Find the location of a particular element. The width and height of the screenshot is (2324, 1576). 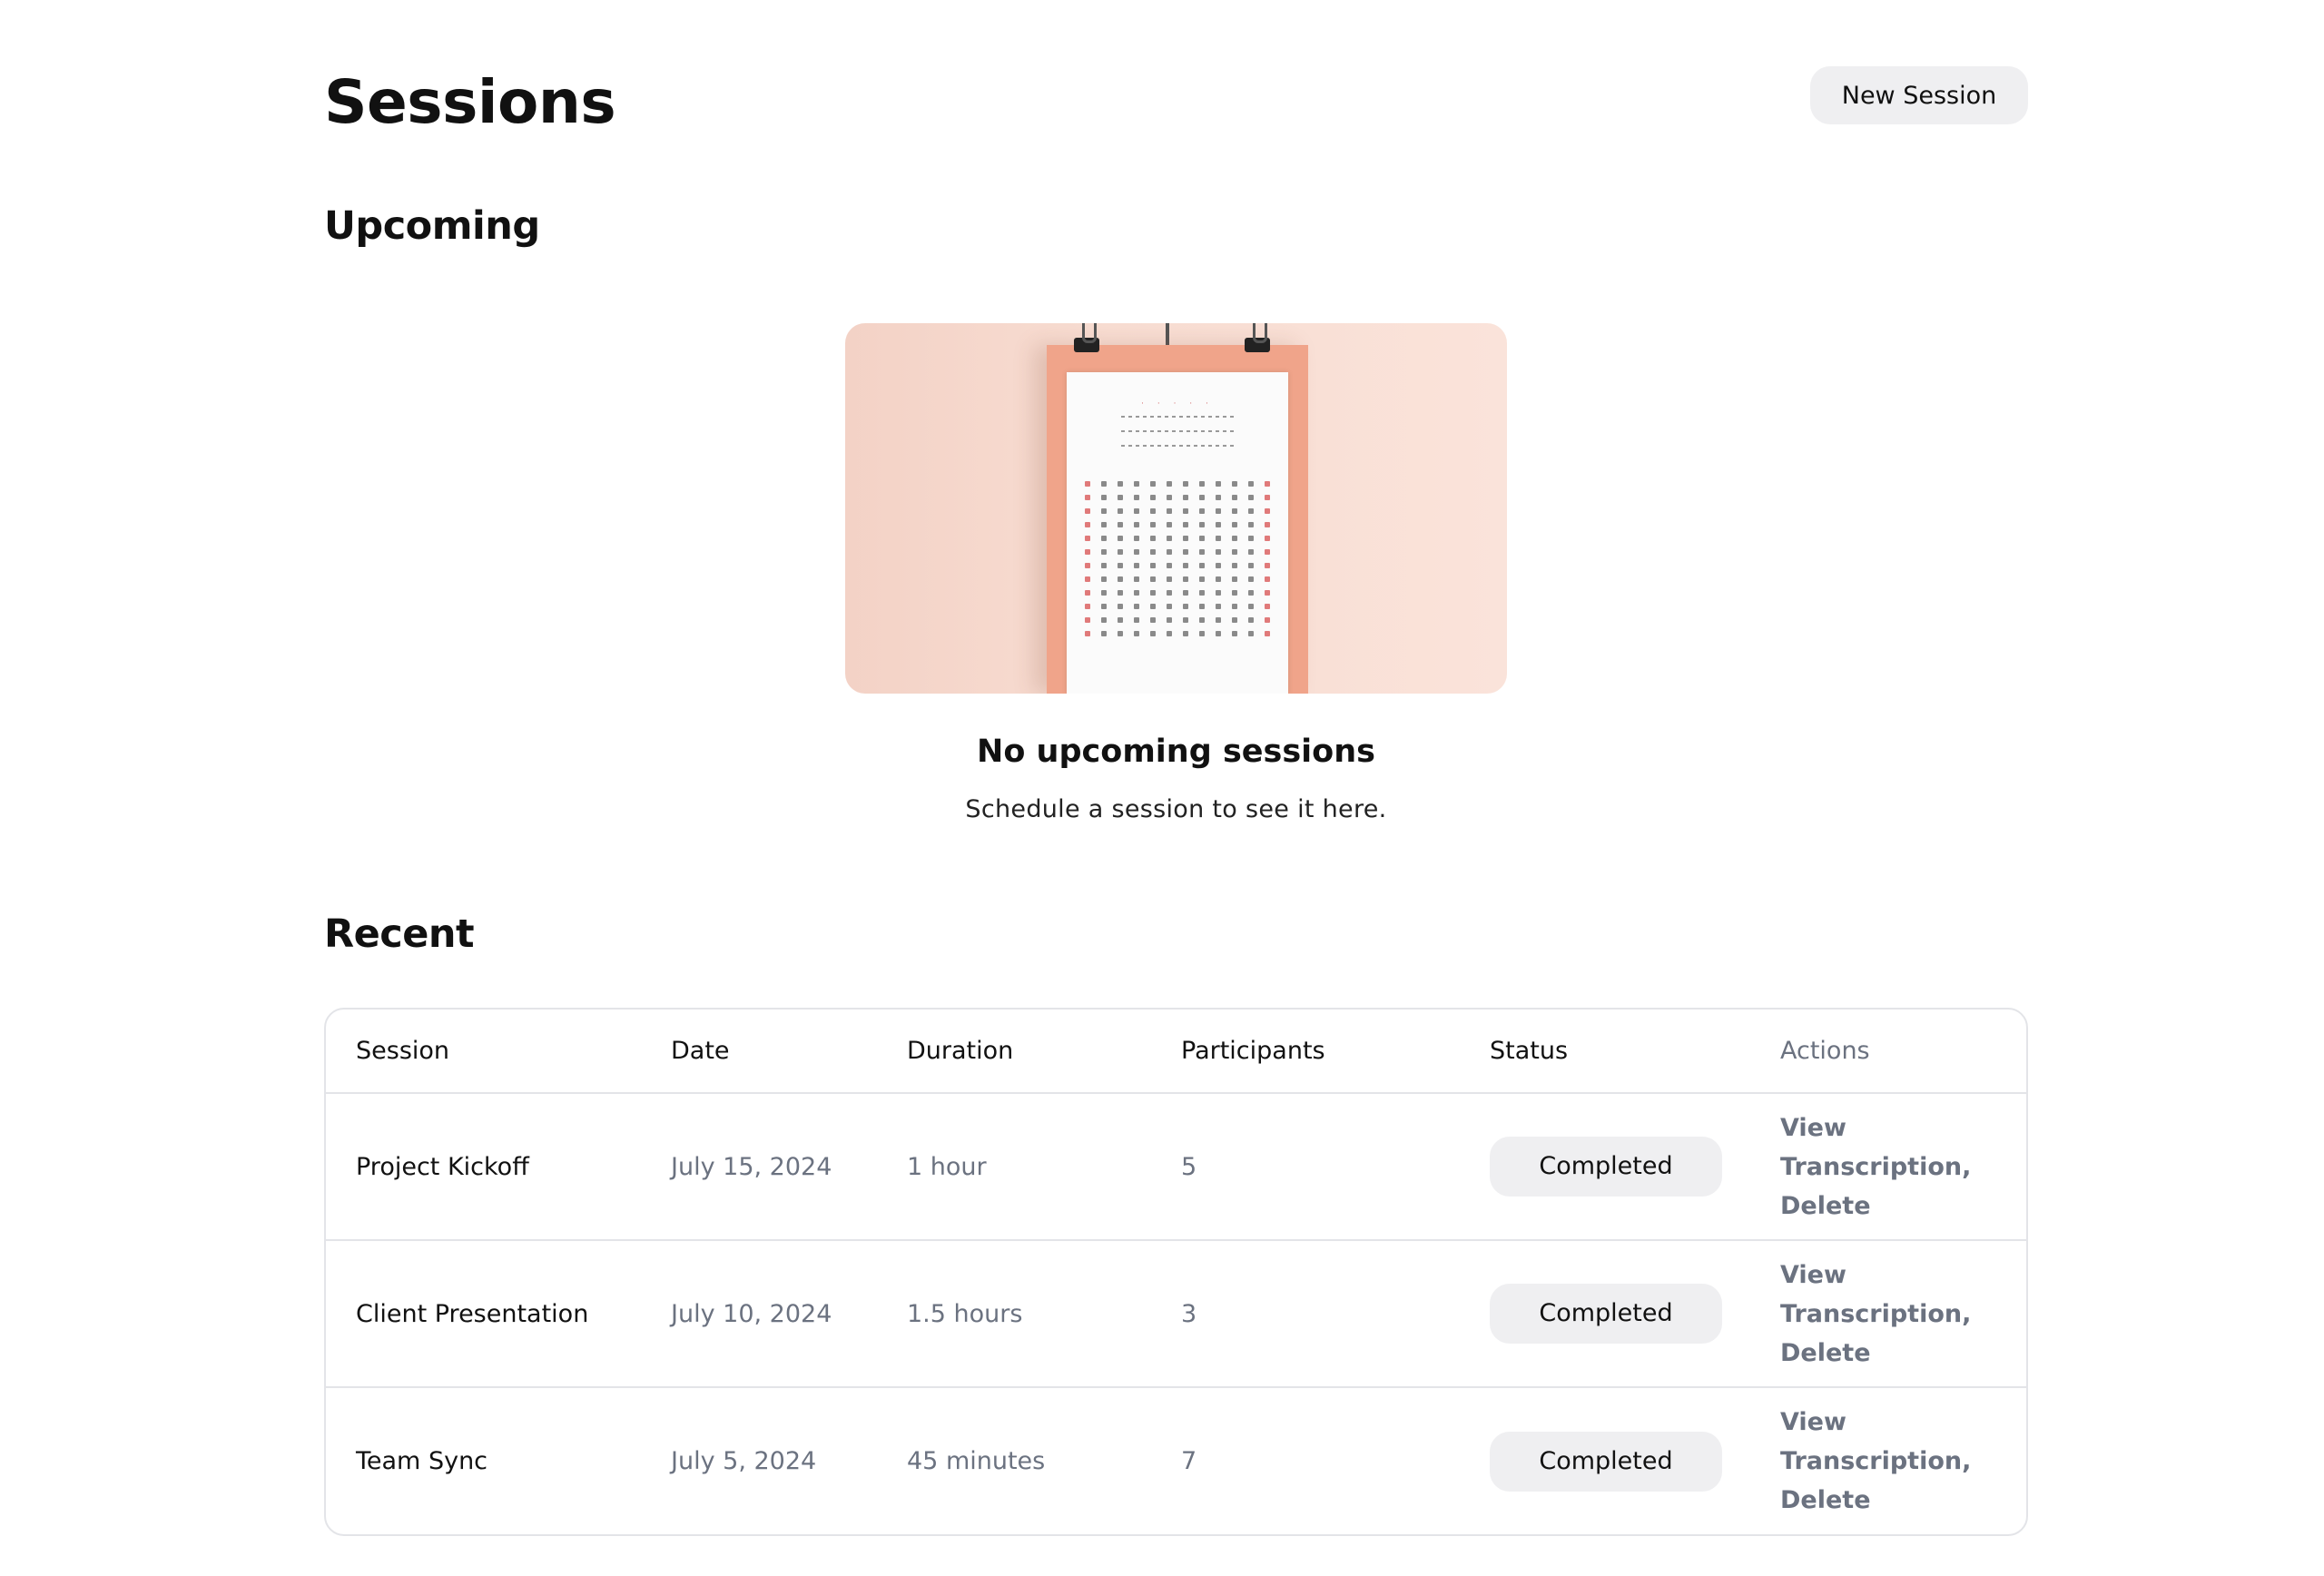

calendar-board: · · · · · is located at coordinates (1177, 508).